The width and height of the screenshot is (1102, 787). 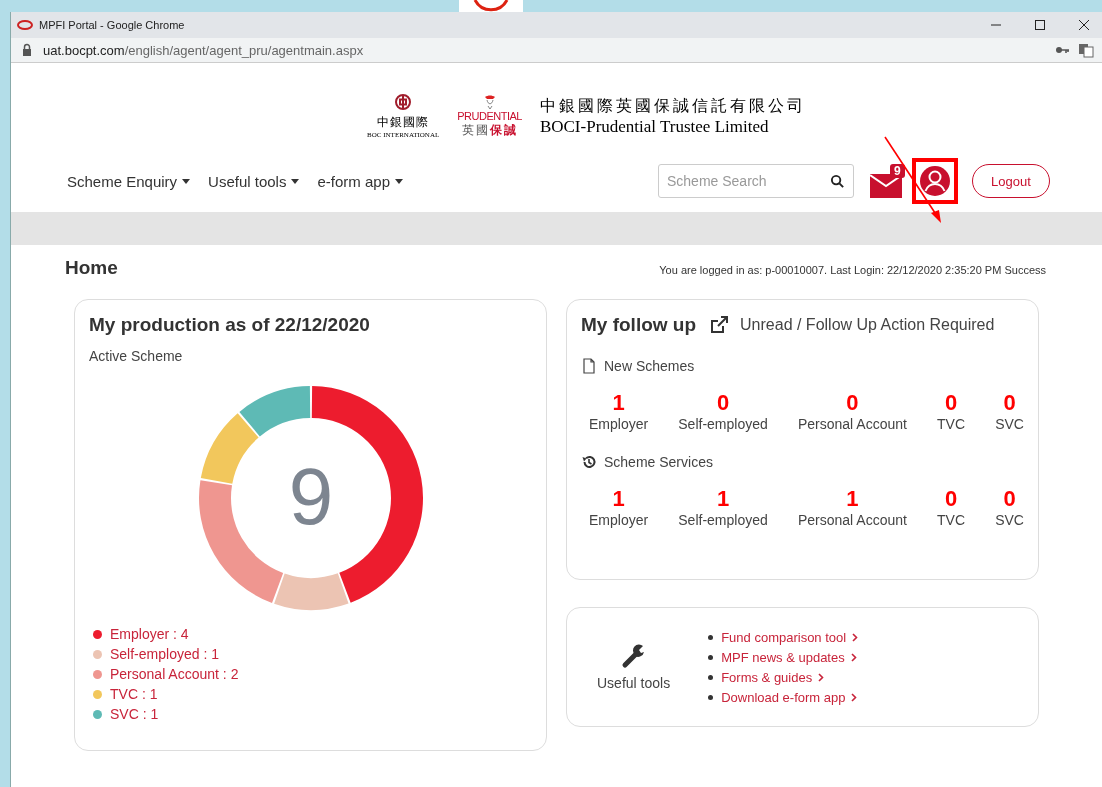 I want to click on logo-text: 保誠, so click(x=503, y=130).